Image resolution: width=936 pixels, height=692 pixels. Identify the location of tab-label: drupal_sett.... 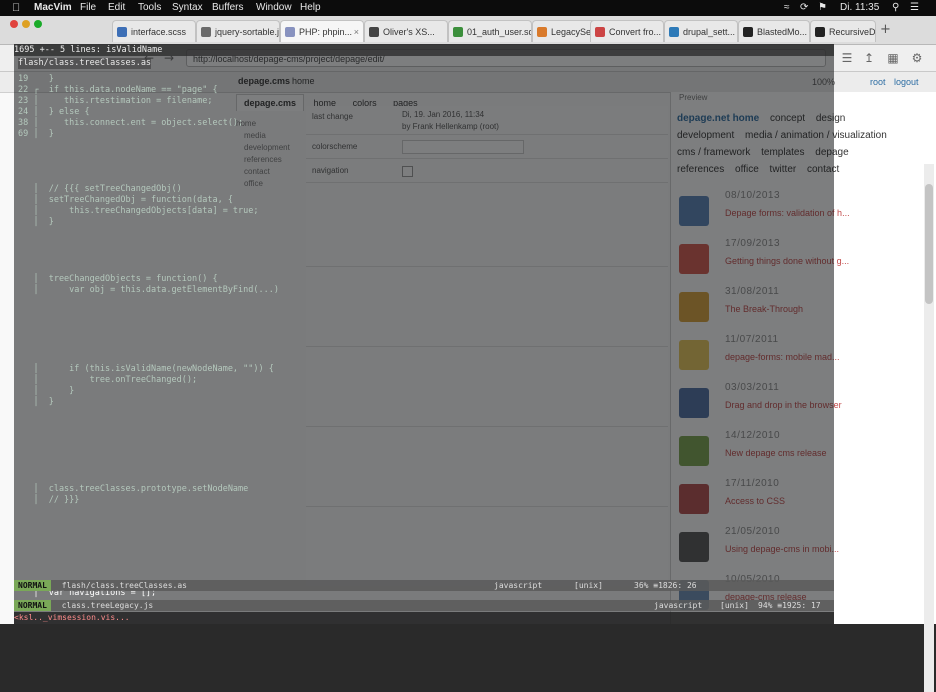
(709, 32).